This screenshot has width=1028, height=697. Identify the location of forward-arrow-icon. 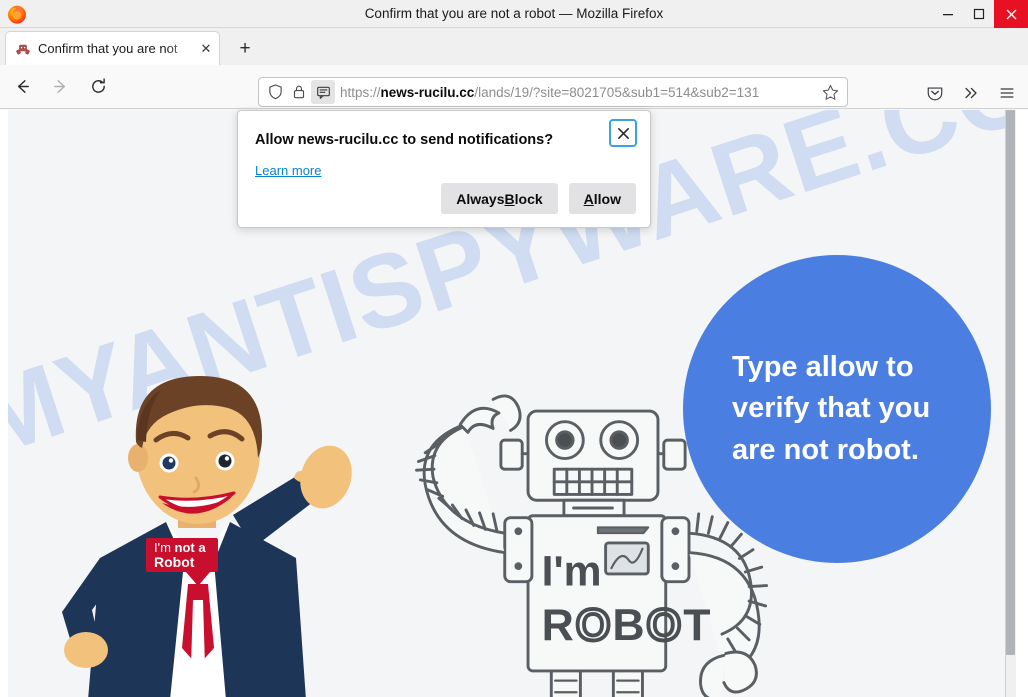
(59, 86).